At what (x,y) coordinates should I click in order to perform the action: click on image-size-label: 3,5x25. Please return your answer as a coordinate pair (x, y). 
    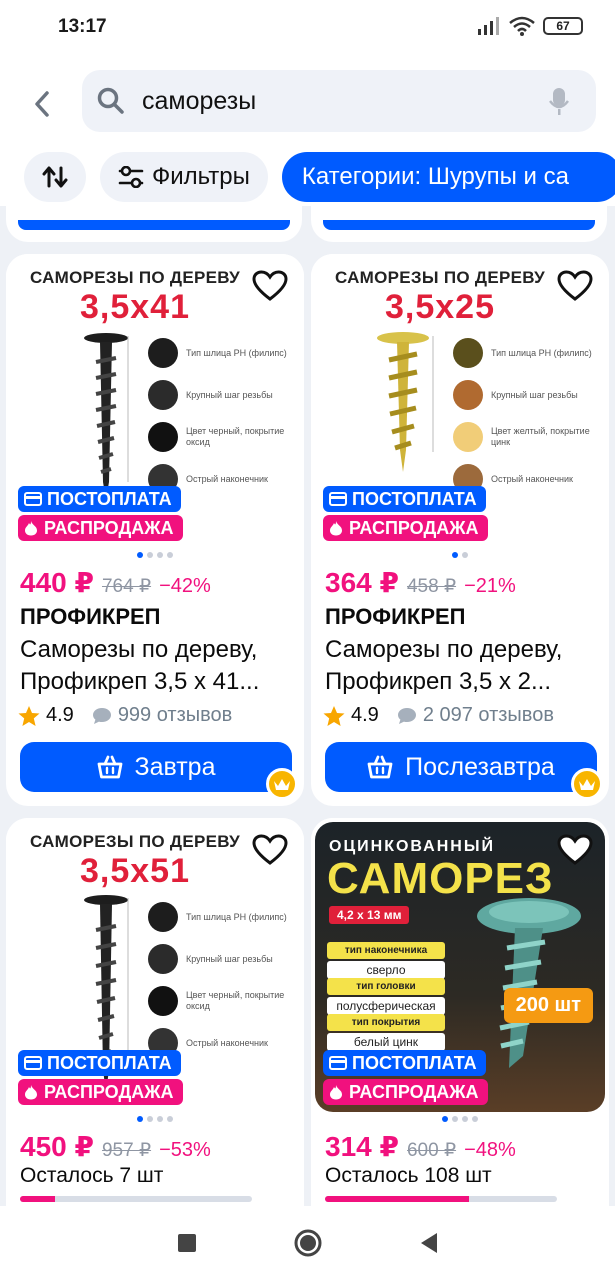
    Looking at the image, I should click on (440, 307).